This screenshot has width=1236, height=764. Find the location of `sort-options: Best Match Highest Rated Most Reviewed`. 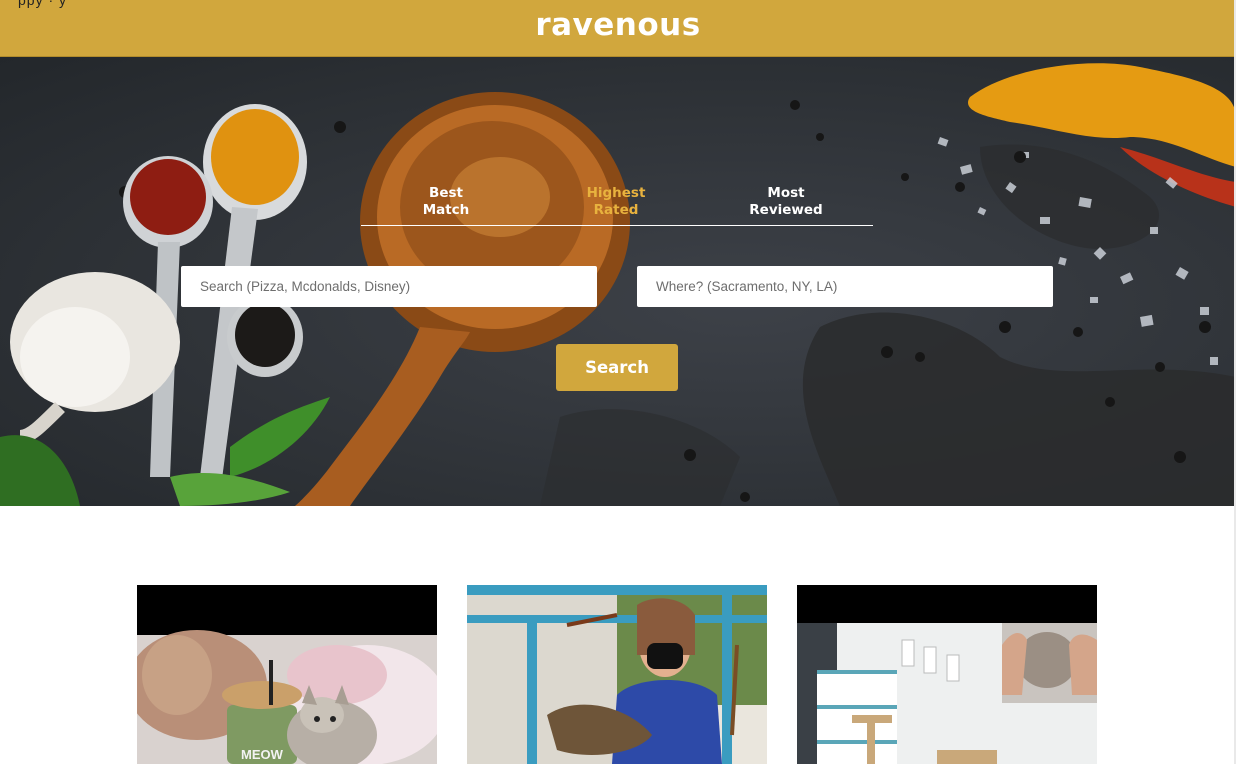

sort-options: Best Match Highest Rated Most Reviewed is located at coordinates (617, 205).